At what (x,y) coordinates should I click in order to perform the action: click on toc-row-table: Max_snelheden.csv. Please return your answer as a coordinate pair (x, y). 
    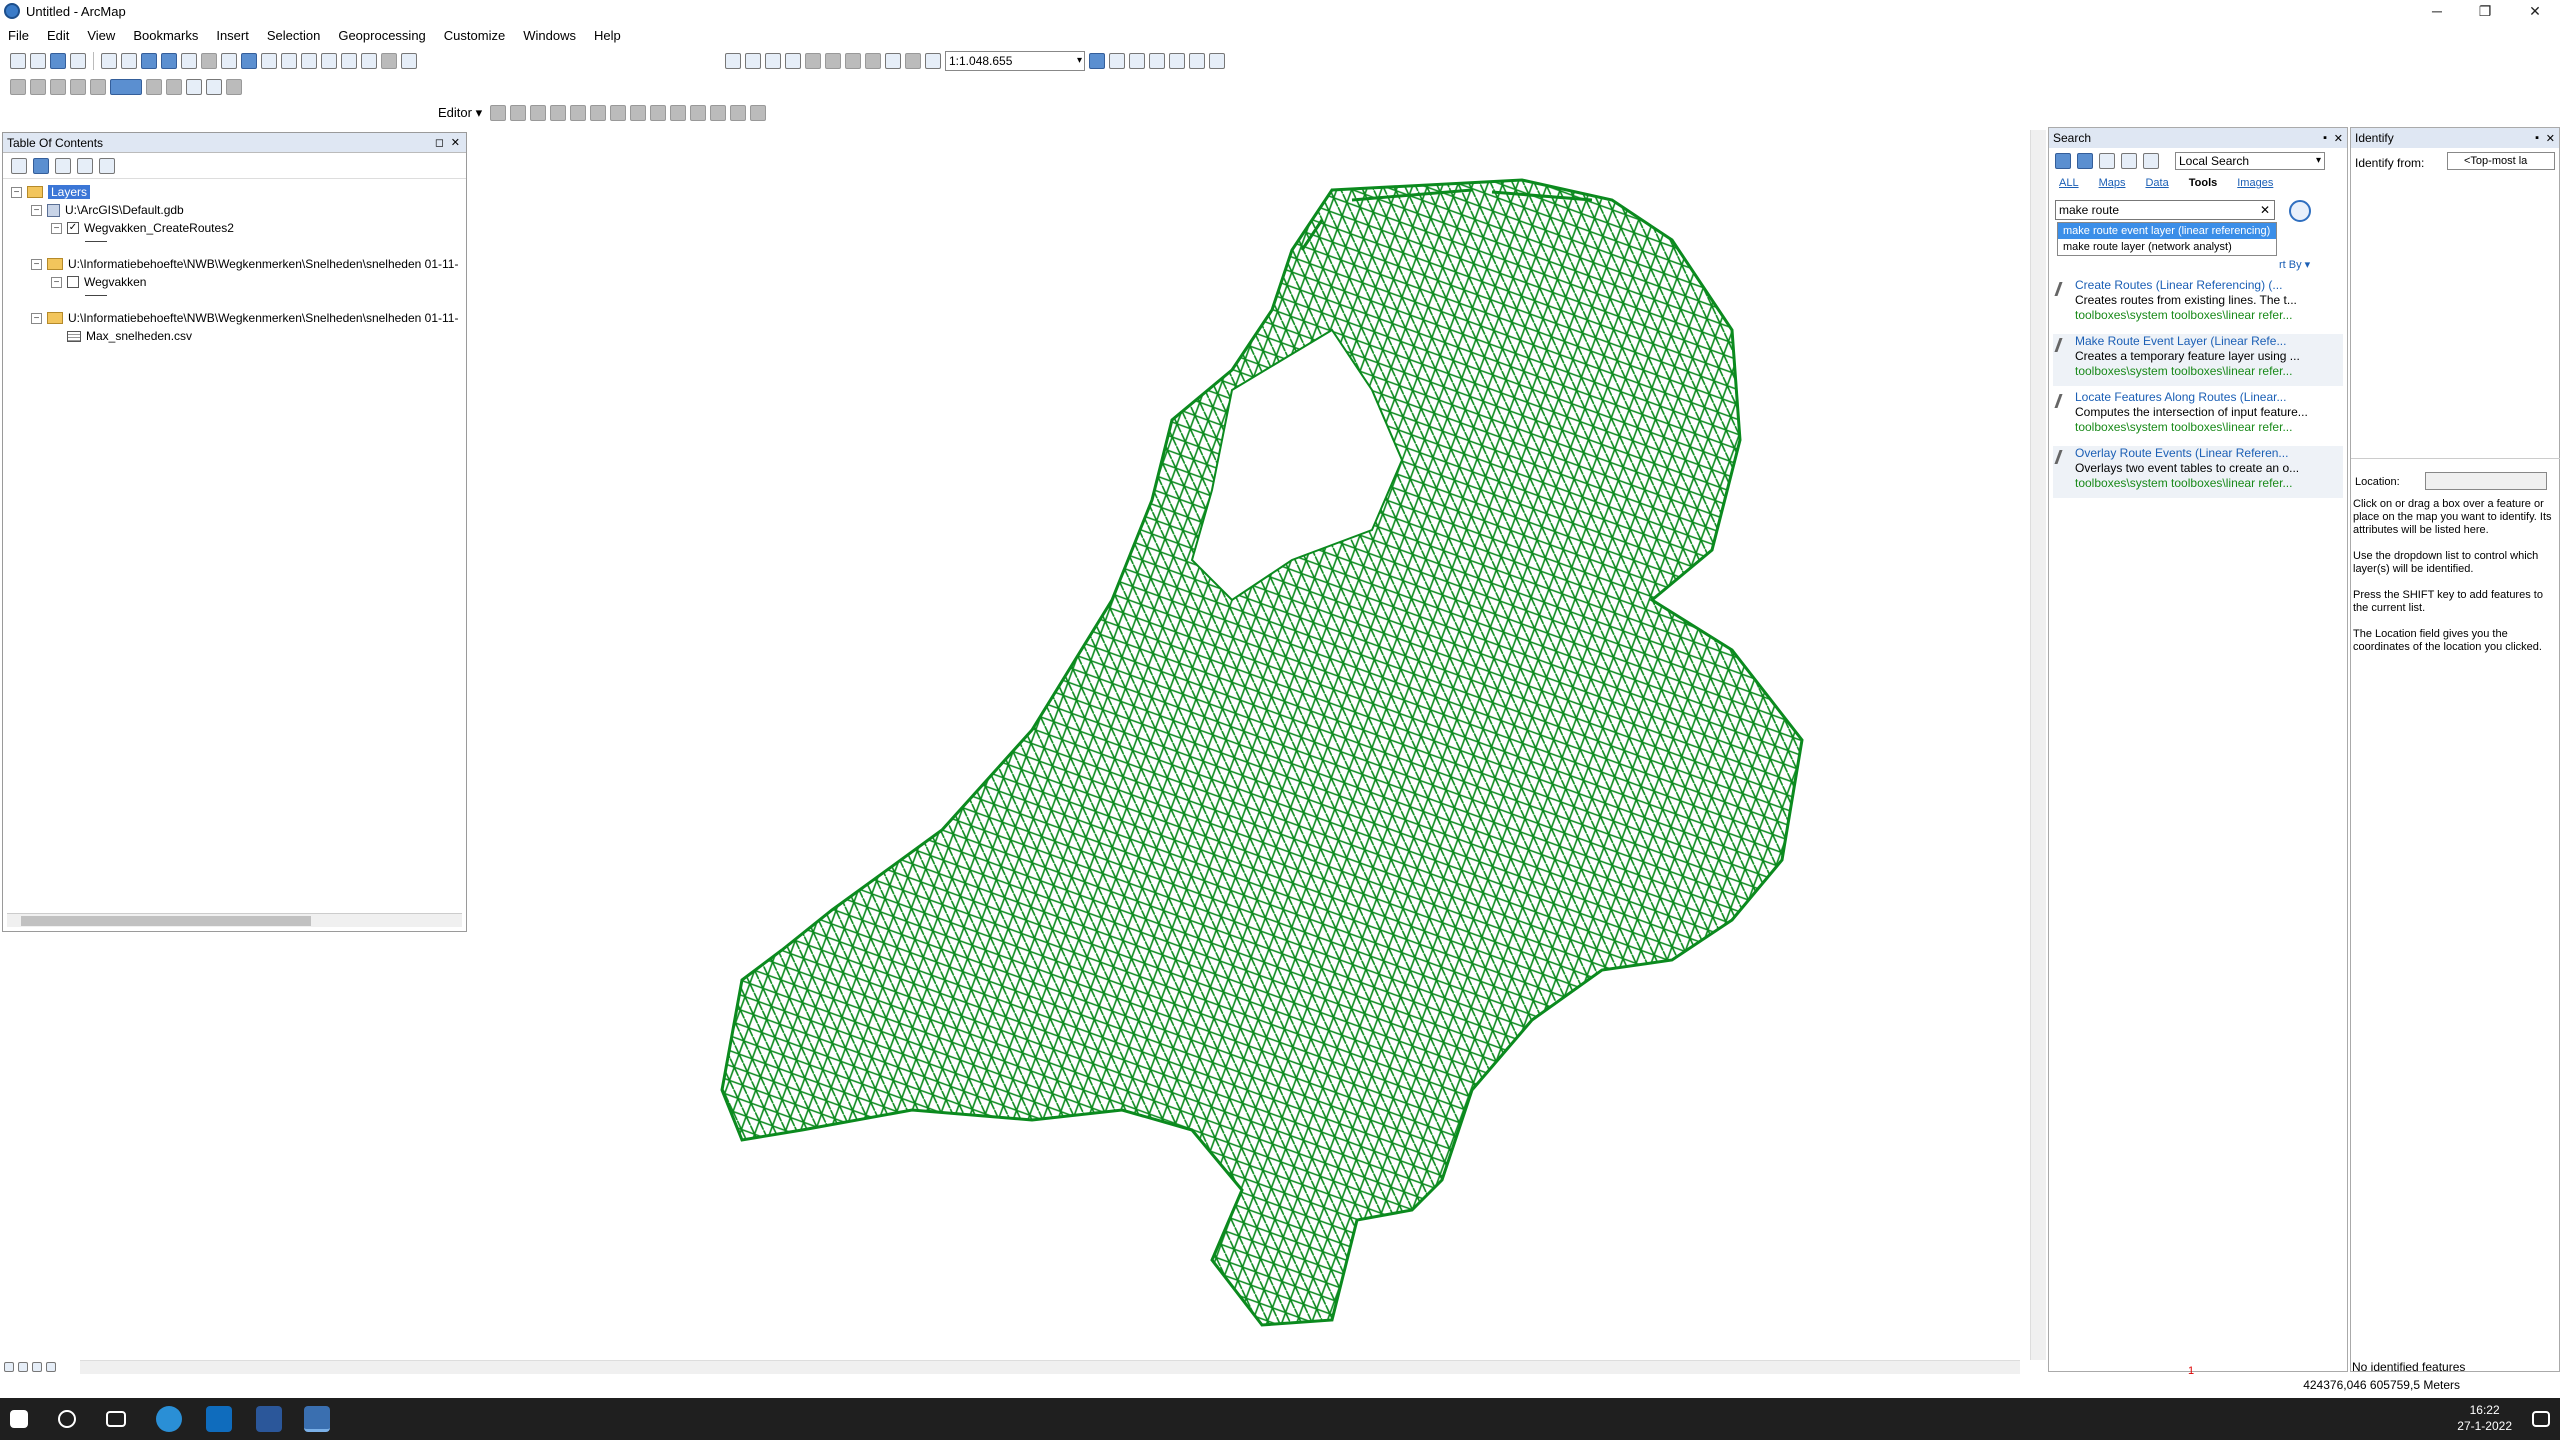
    Looking at the image, I should click on (129, 336).